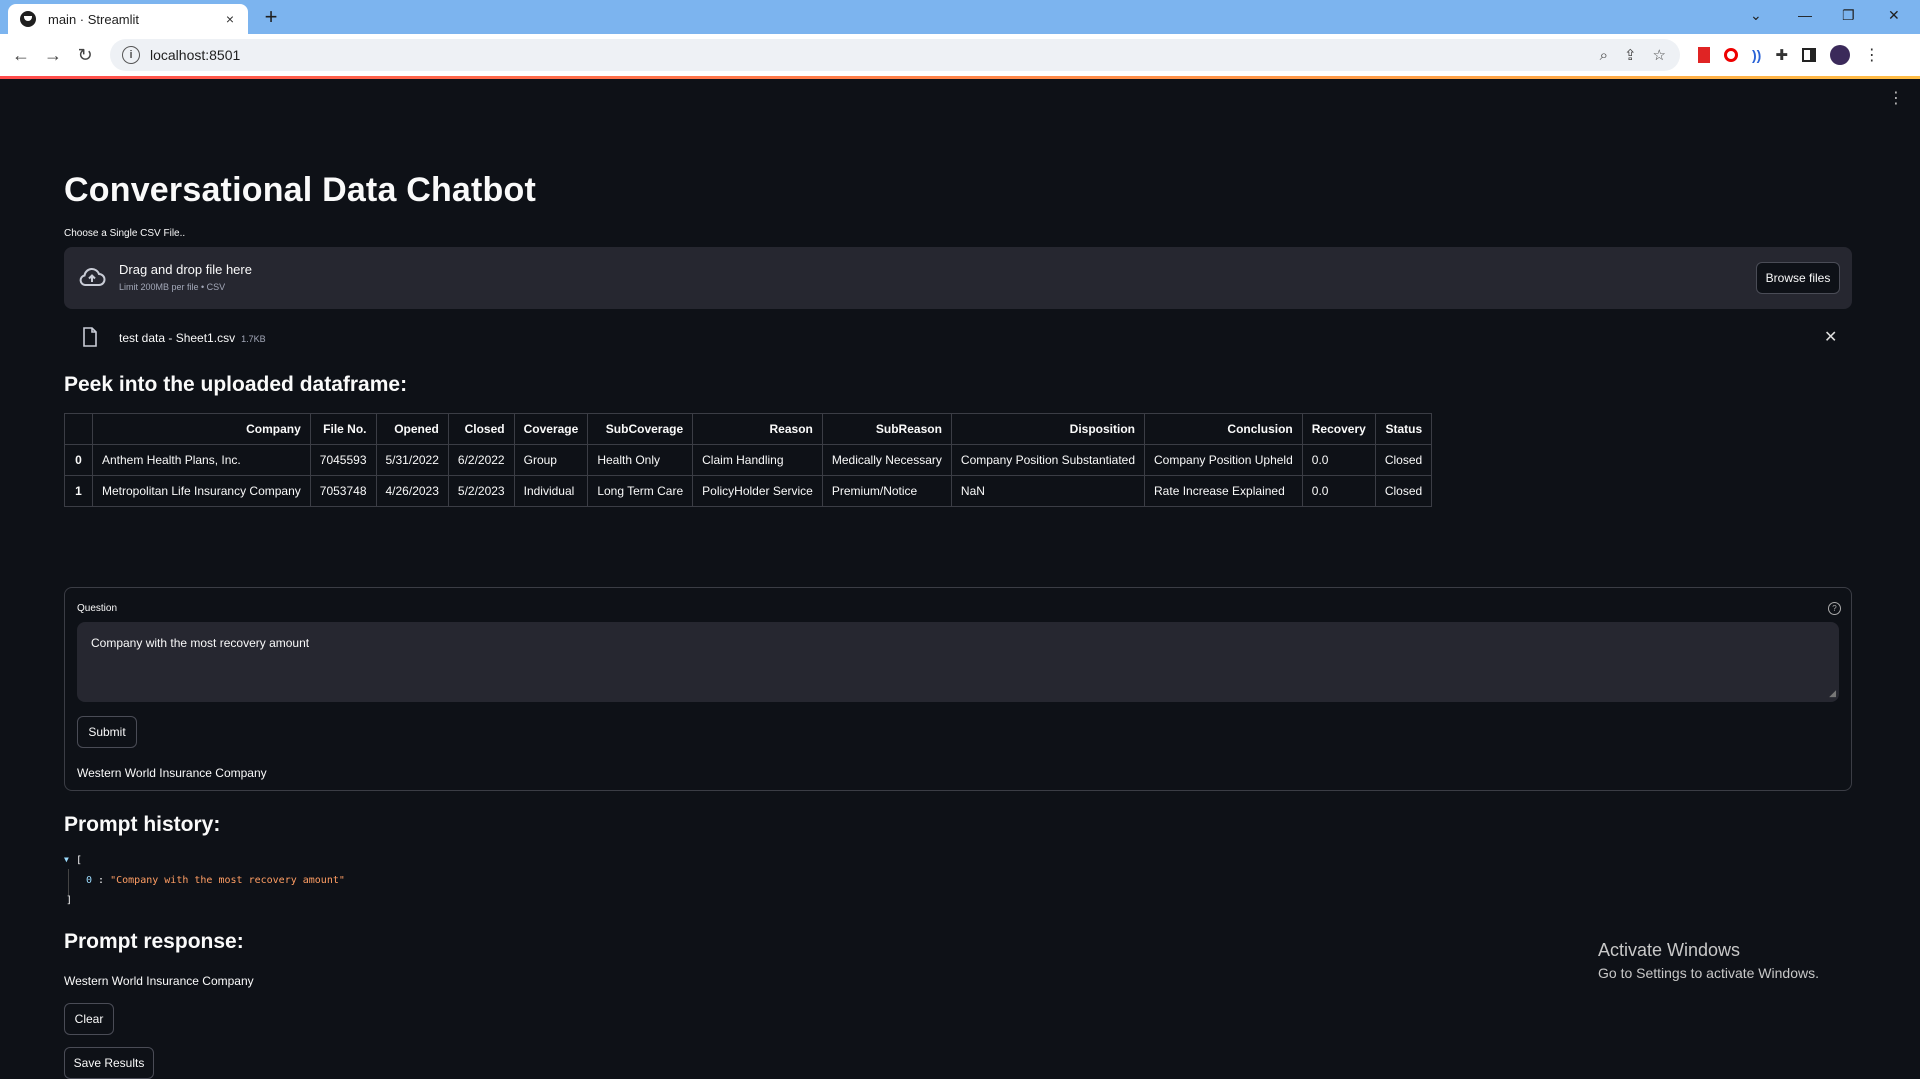 The image size is (1920, 1079). What do you see at coordinates (1731, 55) in the screenshot?
I see `opera-icon` at bounding box center [1731, 55].